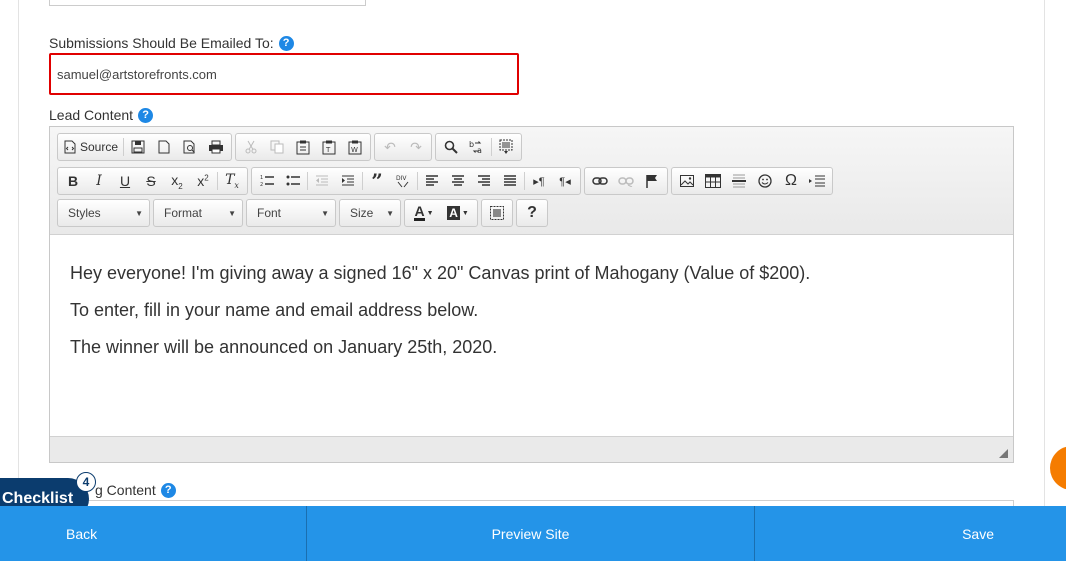  What do you see at coordinates (125, 181) in the screenshot?
I see `underline-button: U` at bounding box center [125, 181].